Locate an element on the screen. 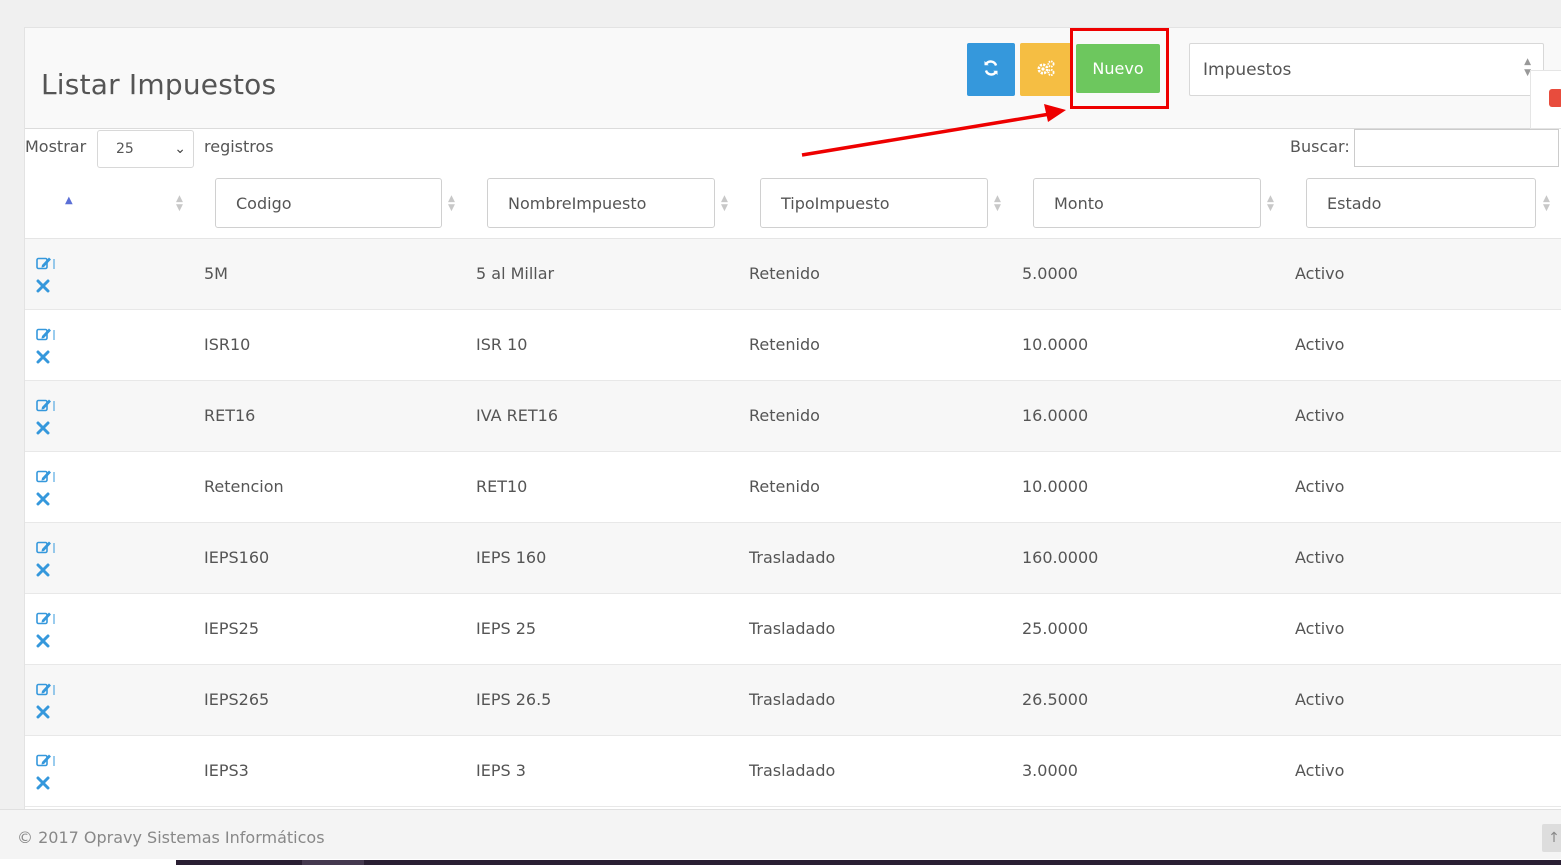  table-controls: Mostrar 25 ⌄ registros Buscar: is located at coordinates (793, 148).